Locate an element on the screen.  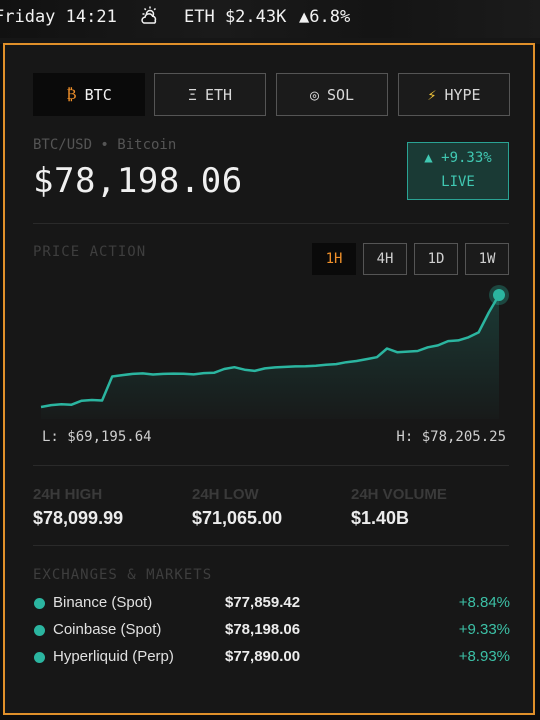
partly-cloudy-icon is located at coordinates (149, 15).